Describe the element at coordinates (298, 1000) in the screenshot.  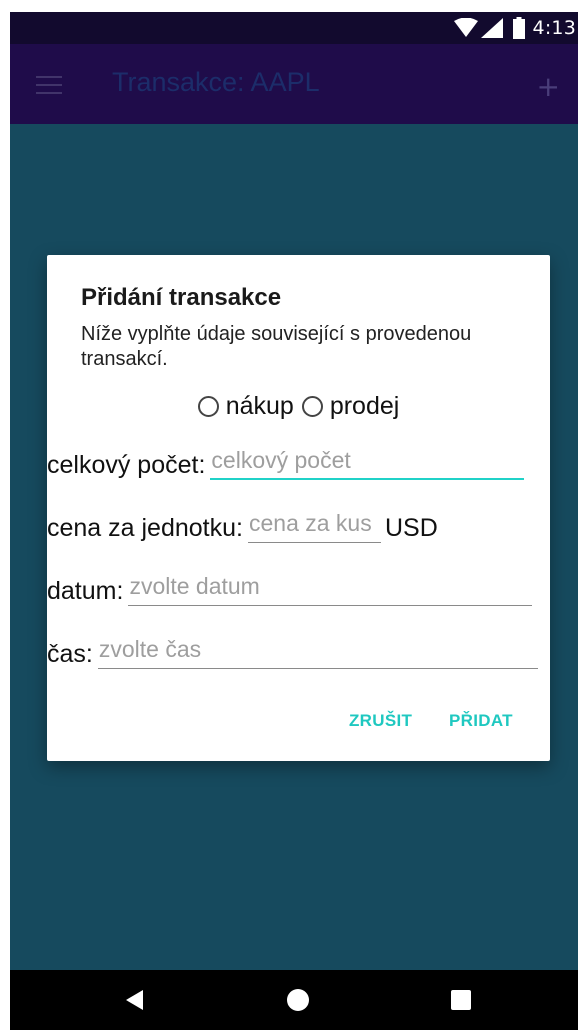
I see `home-icon` at that location.